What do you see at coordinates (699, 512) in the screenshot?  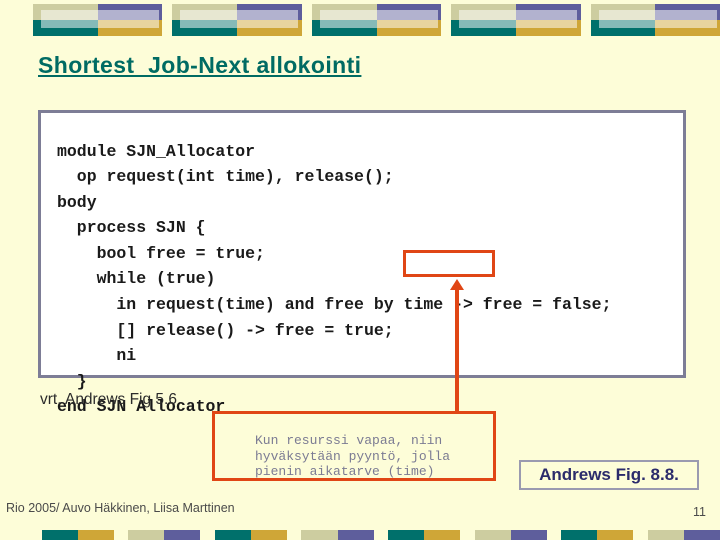 I see `page-number: 11` at bounding box center [699, 512].